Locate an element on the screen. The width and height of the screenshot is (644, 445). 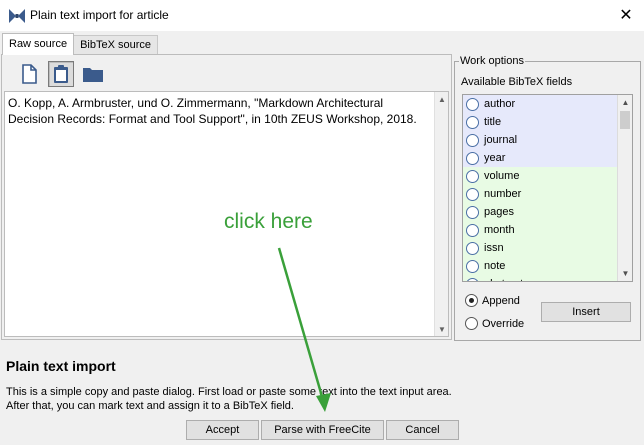
field-label: journal is located at coordinates (501, 140).